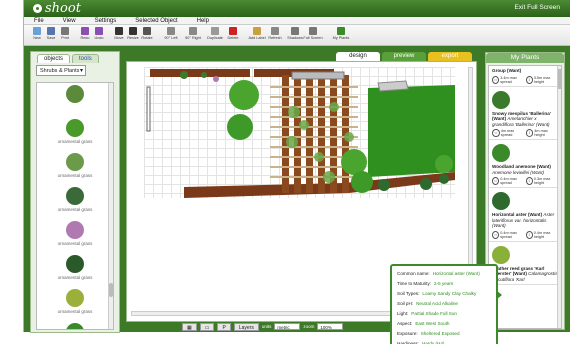 This screenshot has height=344, width=584. What do you see at coordinates (450, 56) in the screenshot?
I see `tab-export: export` at bounding box center [450, 56].